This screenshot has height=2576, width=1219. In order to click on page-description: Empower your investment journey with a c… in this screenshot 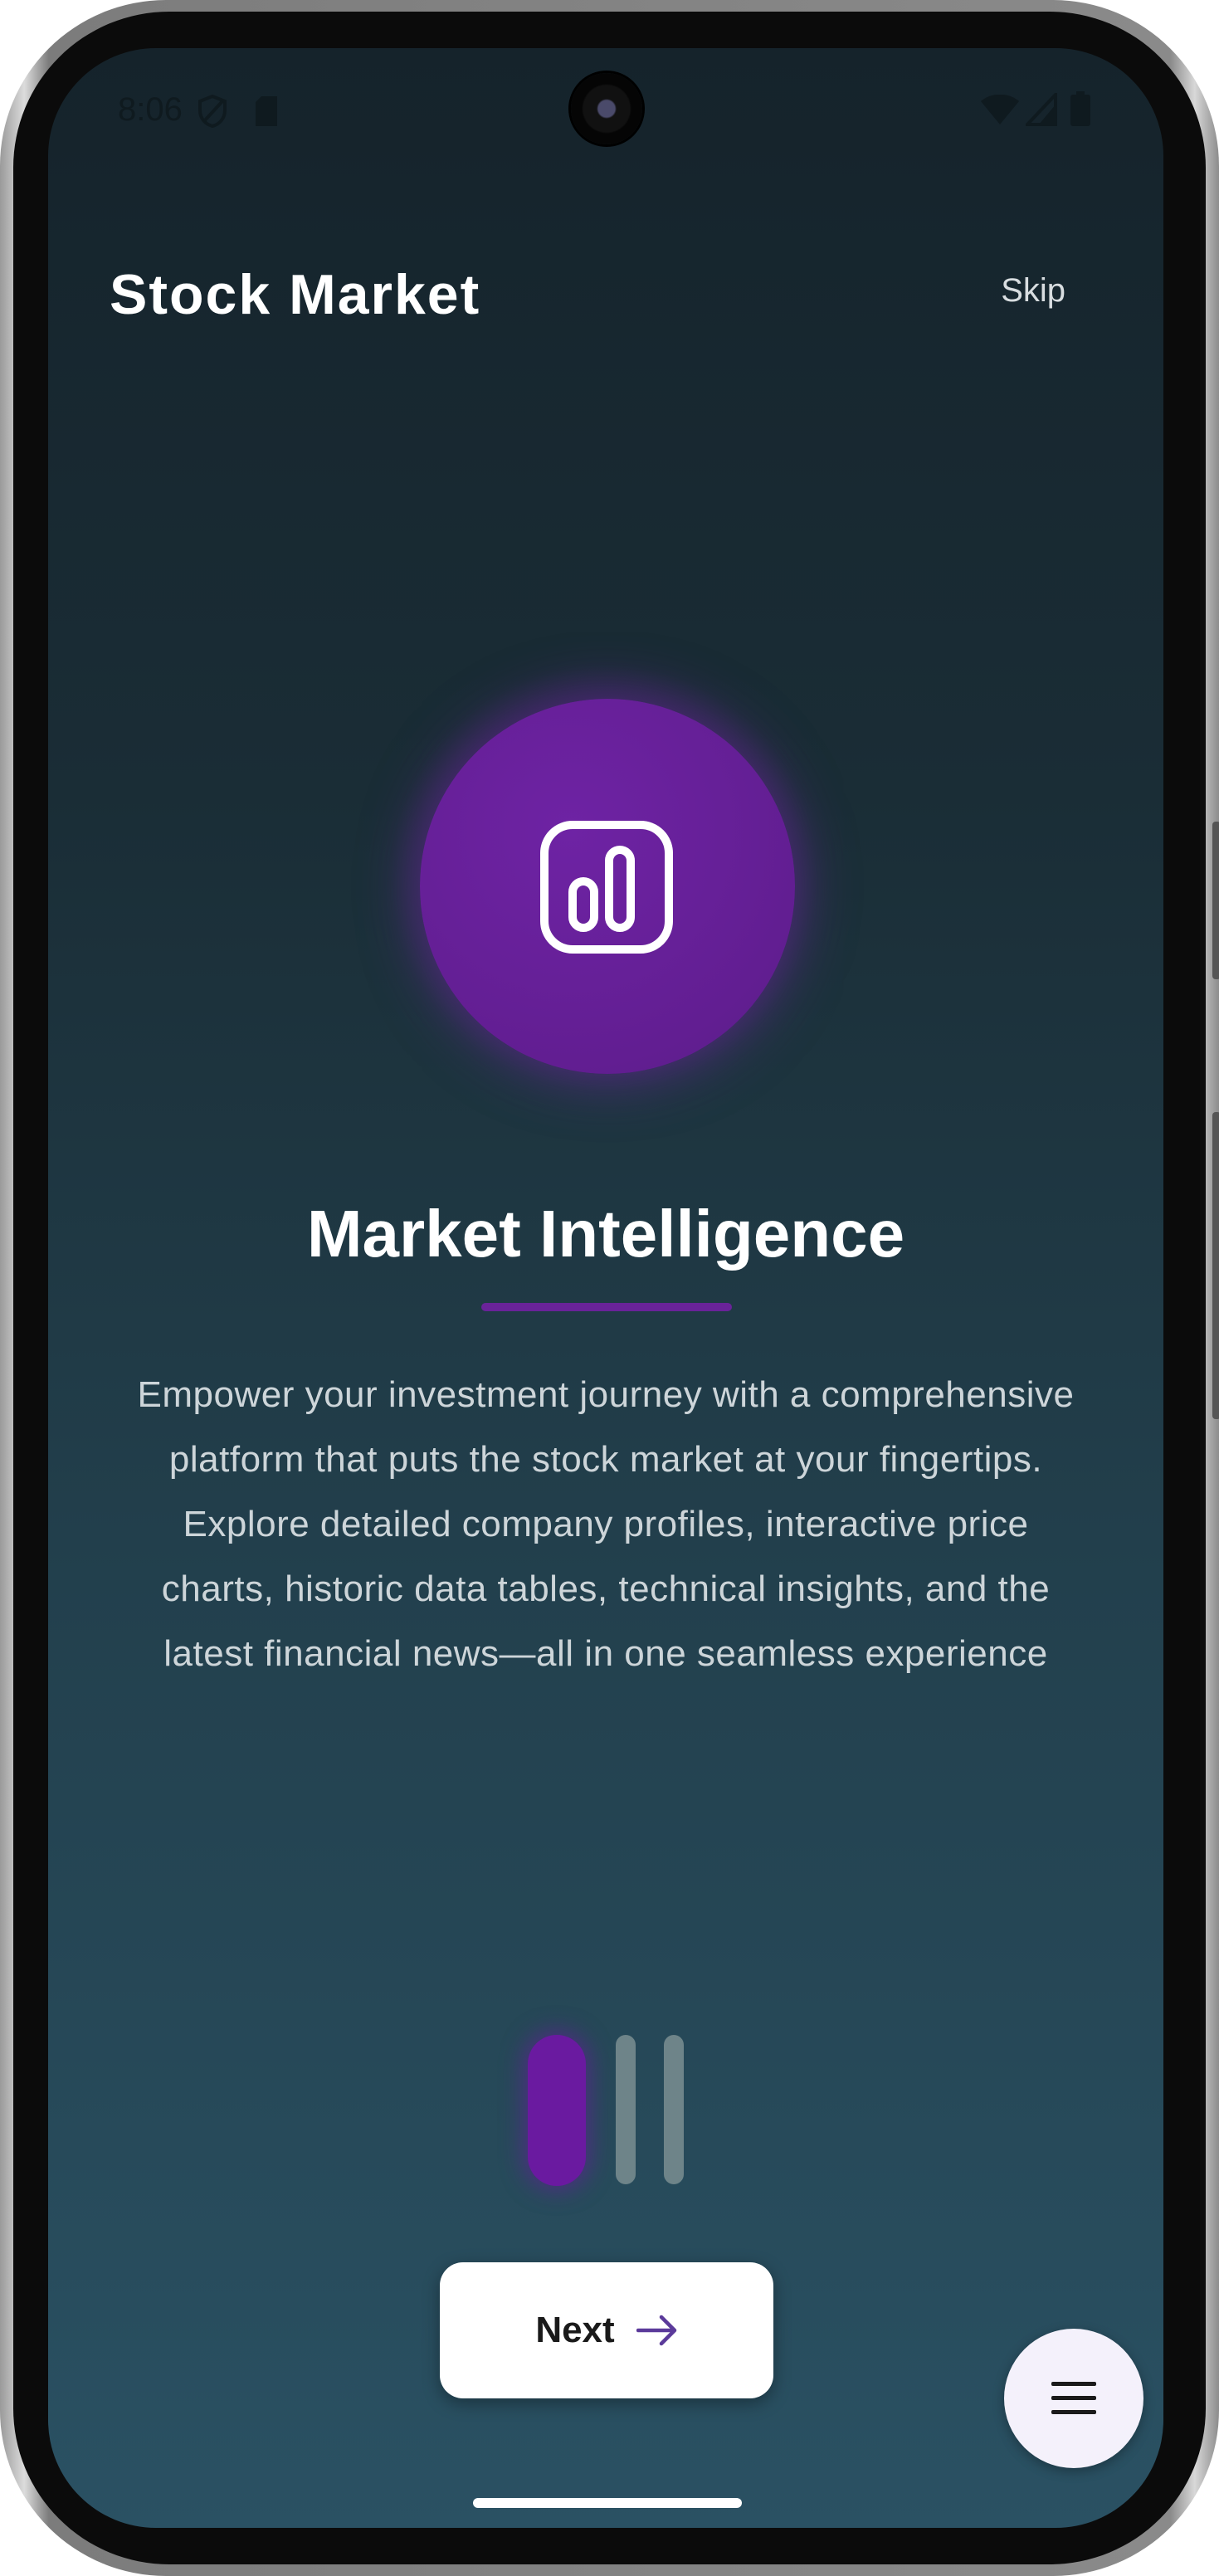, I will do `click(606, 1524)`.